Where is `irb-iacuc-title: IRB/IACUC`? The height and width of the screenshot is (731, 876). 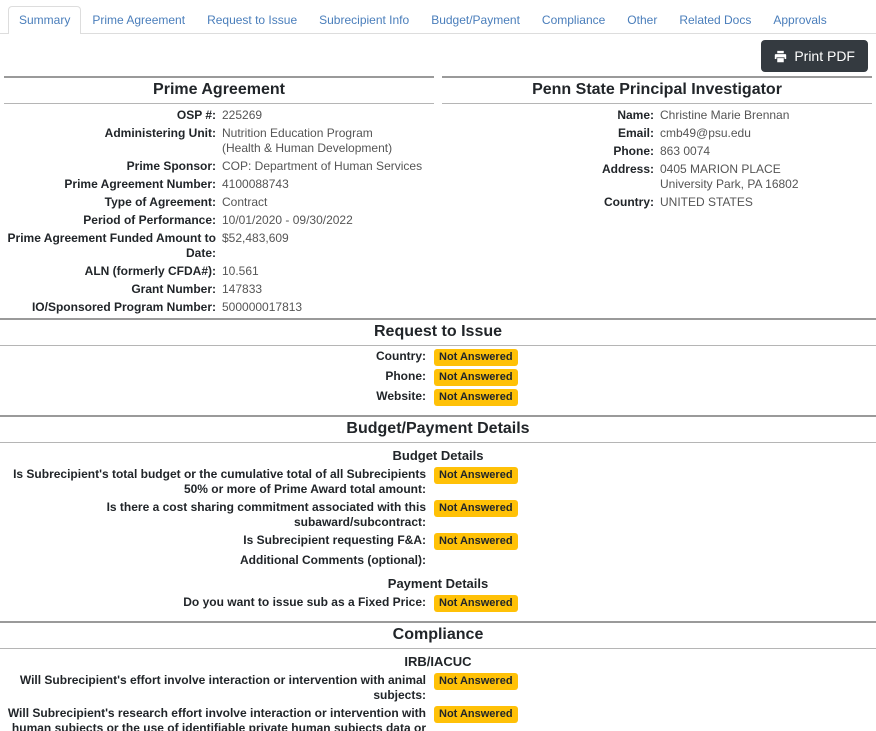
irb-iacuc-title: IRB/IACUC is located at coordinates (438, 661).